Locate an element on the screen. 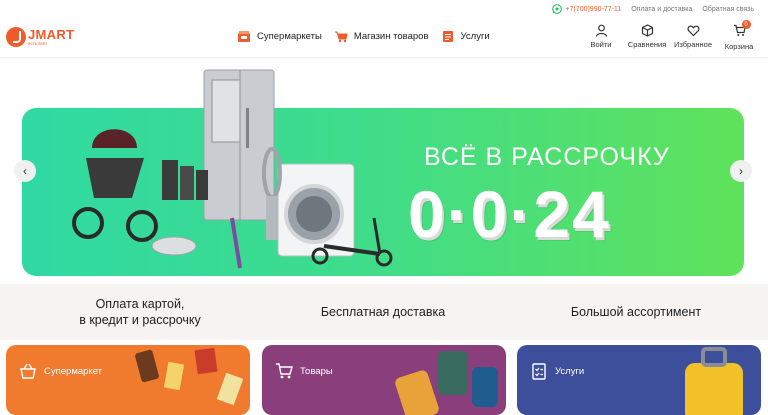 The width and height of the screenshot is (768, 415). header-actions: Войти Сравнения Избранное 0 Корзина is located at coordinates (670, 35).